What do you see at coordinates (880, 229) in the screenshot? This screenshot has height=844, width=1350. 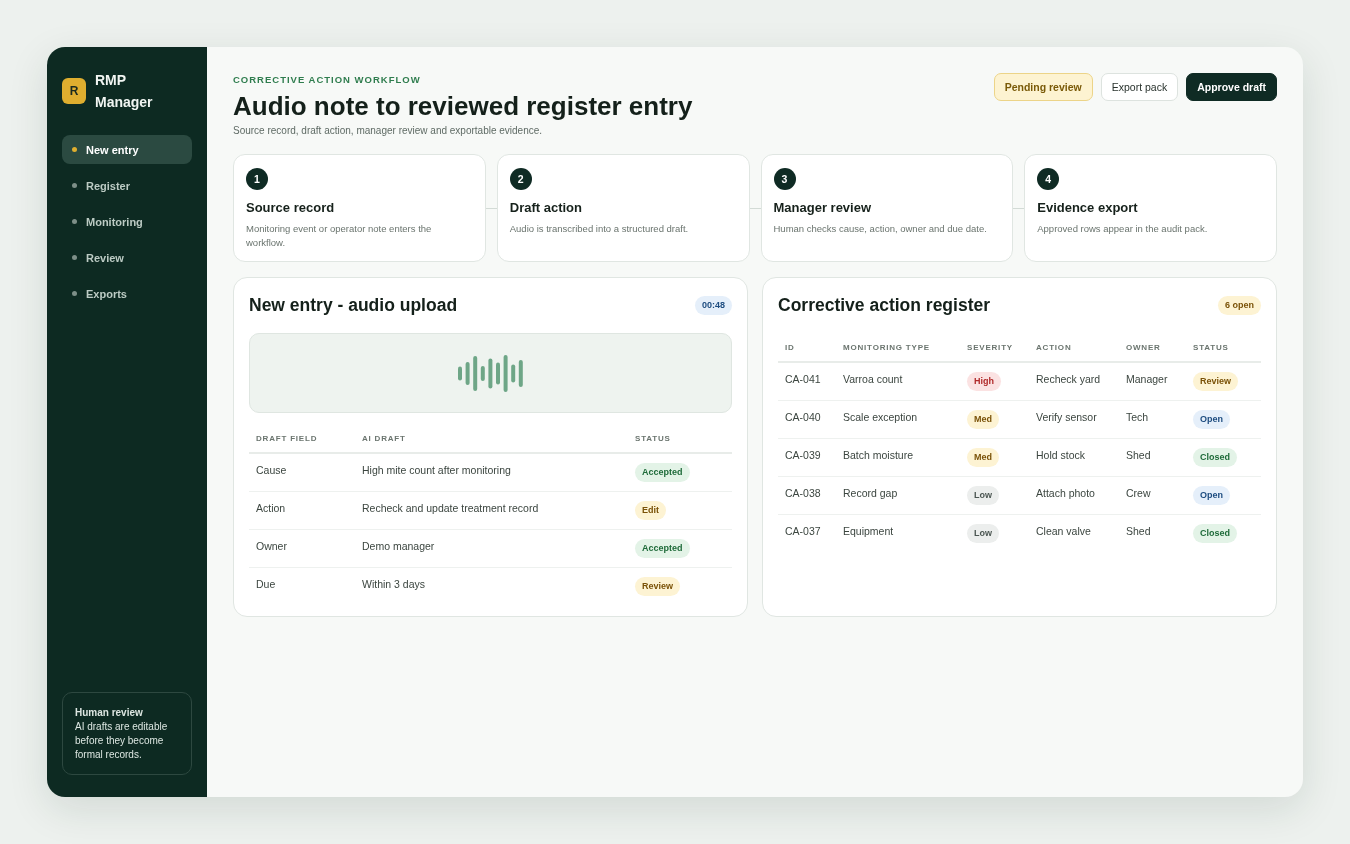 I see `step-description: Human checks cause, action, owner and due date.` at bounding box center [880, 229].